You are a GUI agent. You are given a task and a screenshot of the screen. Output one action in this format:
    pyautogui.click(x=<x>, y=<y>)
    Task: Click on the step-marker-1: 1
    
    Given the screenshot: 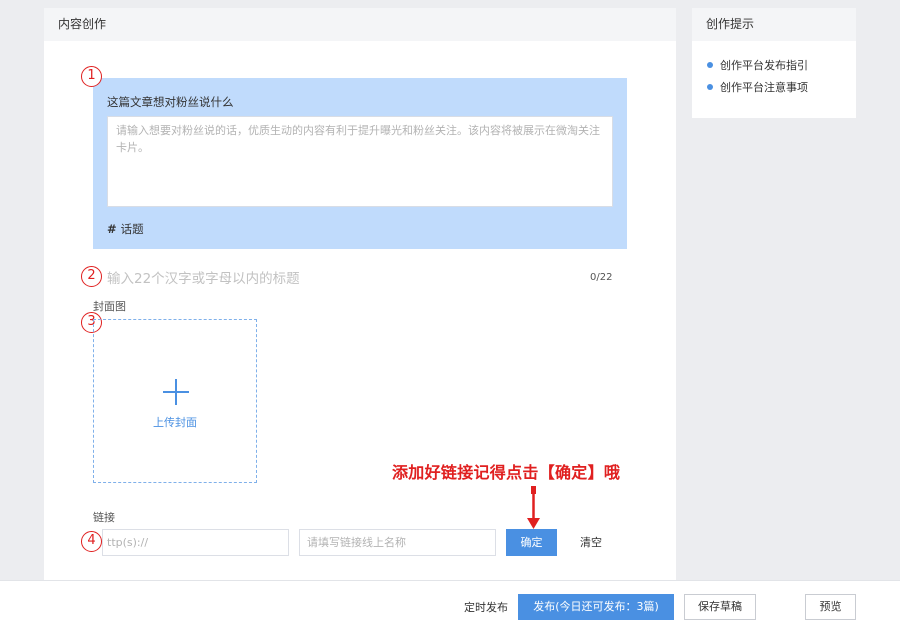 What is the action you would take?
    pyautogui.click(x=91, y=76)
    